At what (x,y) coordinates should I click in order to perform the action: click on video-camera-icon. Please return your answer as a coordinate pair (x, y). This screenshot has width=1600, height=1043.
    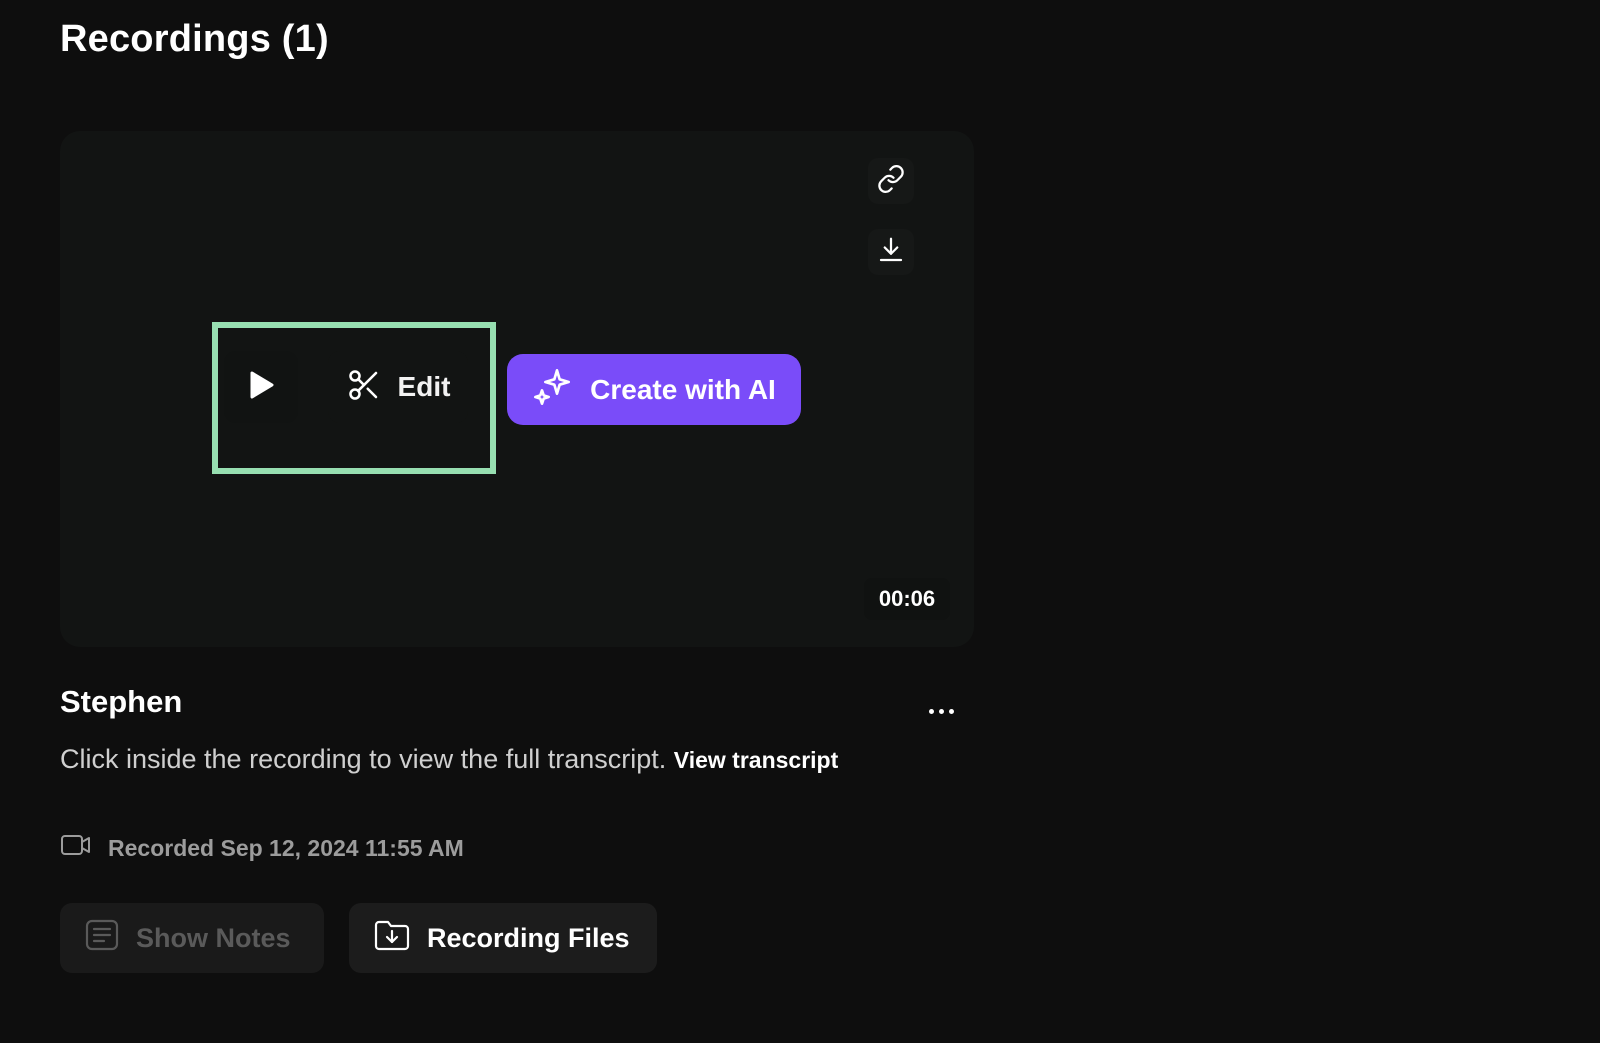
    Looking at the image, I should click on (76, 848).